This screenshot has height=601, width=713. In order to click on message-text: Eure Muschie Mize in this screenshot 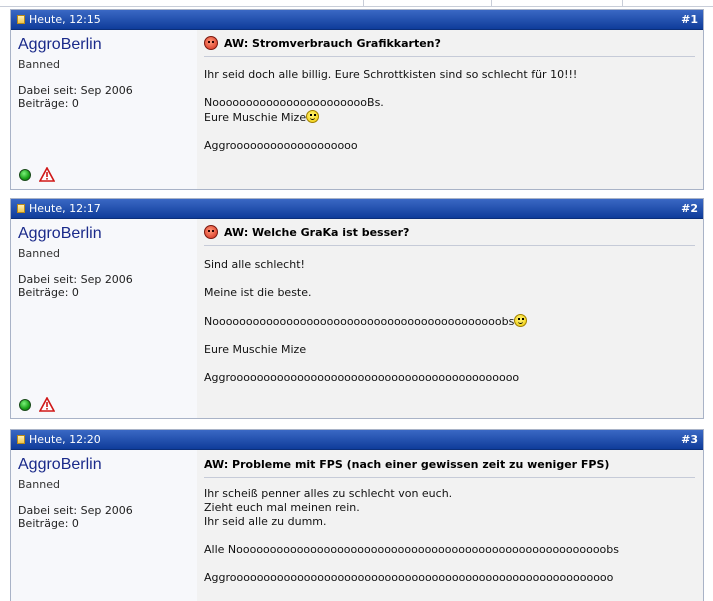, I will do `click(255, 117)`.